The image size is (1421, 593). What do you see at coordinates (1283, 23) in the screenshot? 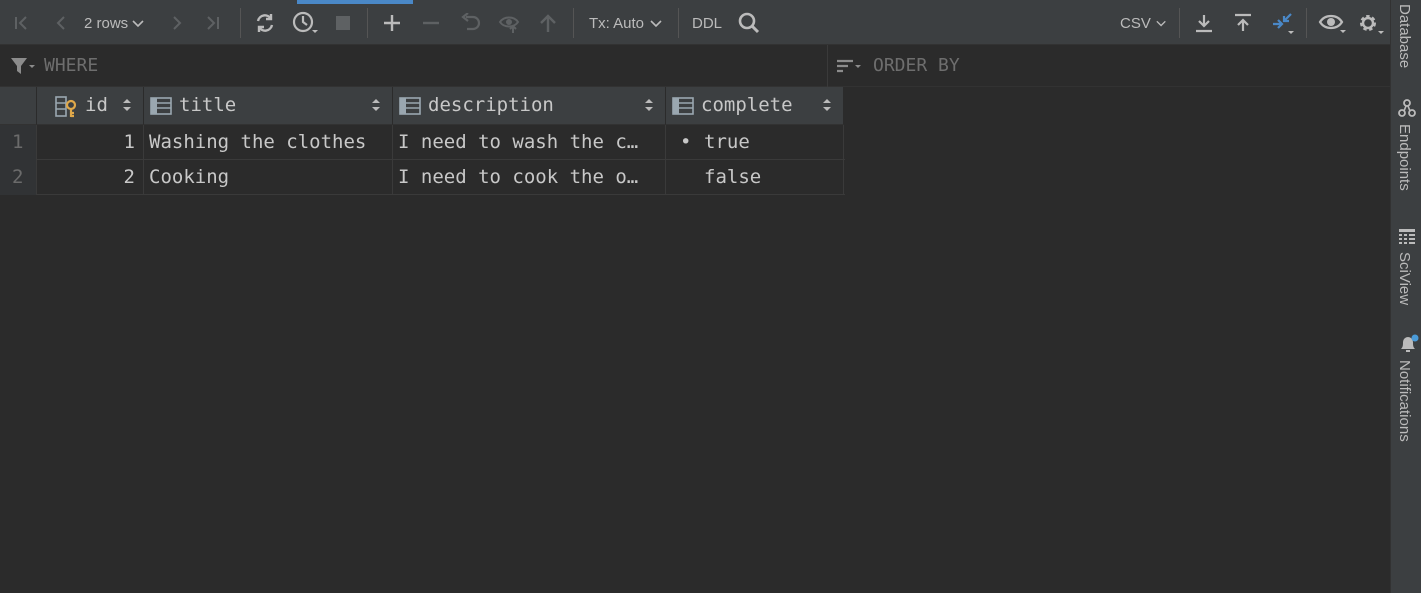
I see `compare-arrows-icon` at bounding box center [1283, 23].